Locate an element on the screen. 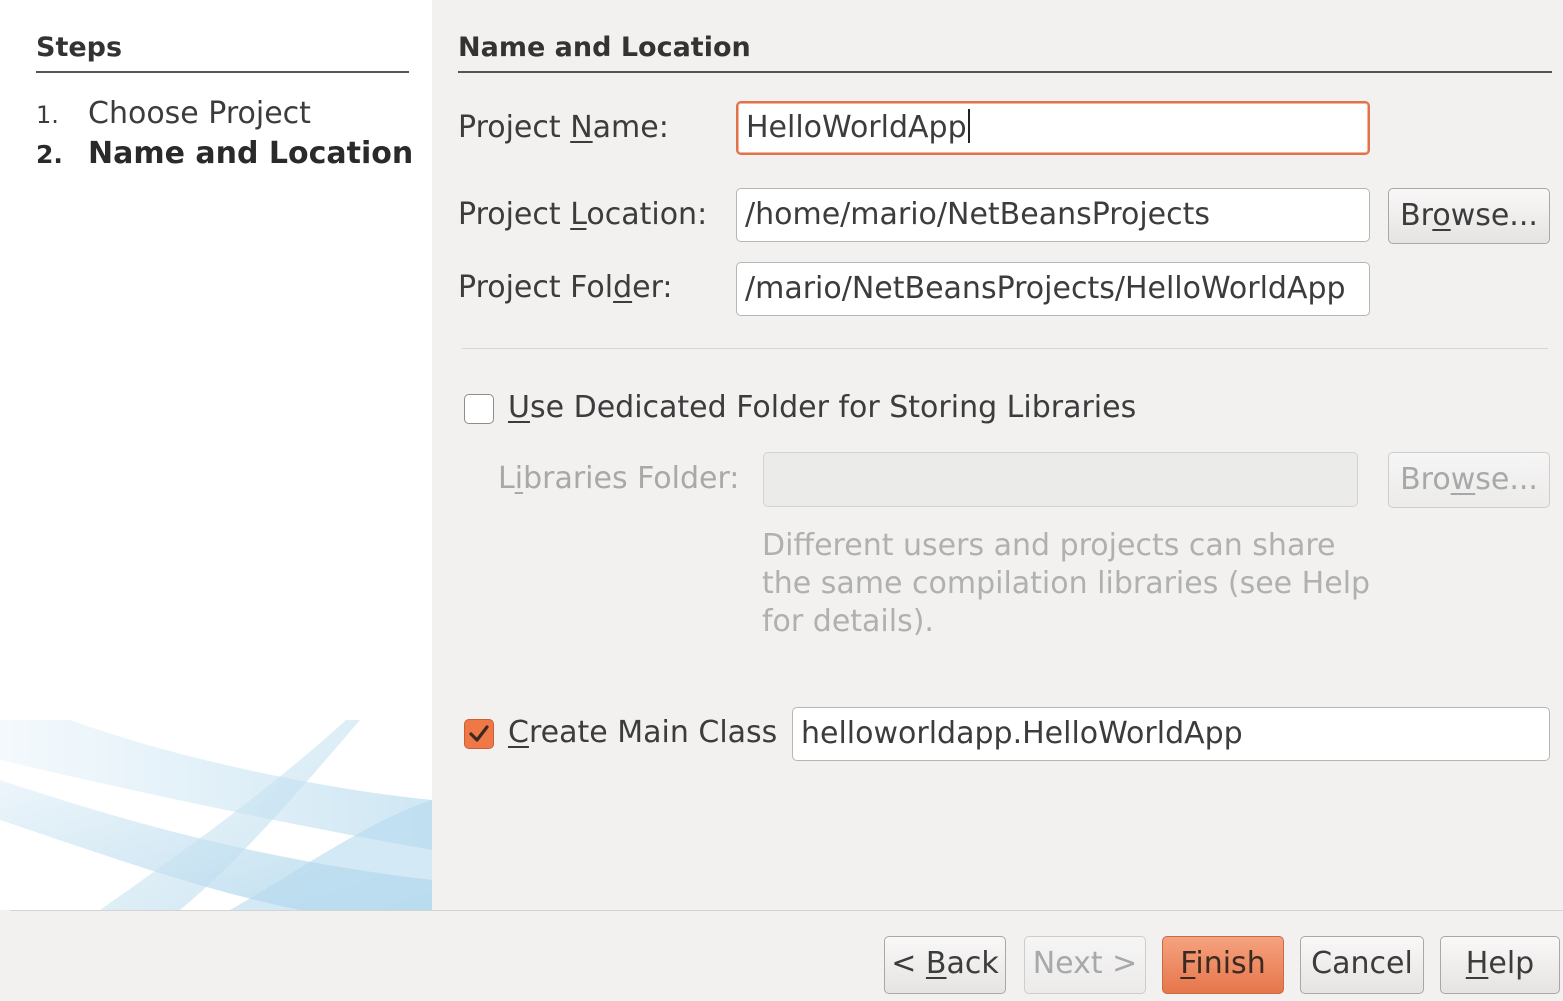  project-name-label: Project Name: is located at coordinates (563, 127).